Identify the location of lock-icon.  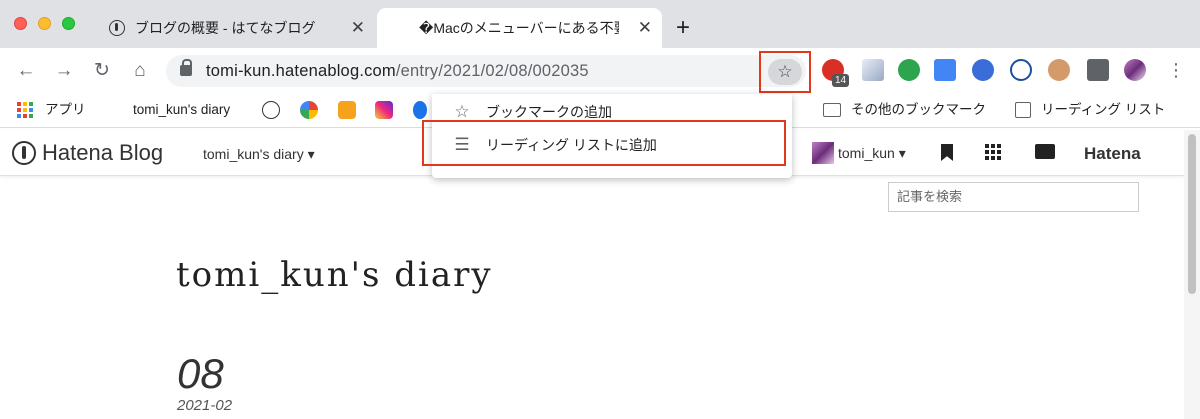
(186, 67).